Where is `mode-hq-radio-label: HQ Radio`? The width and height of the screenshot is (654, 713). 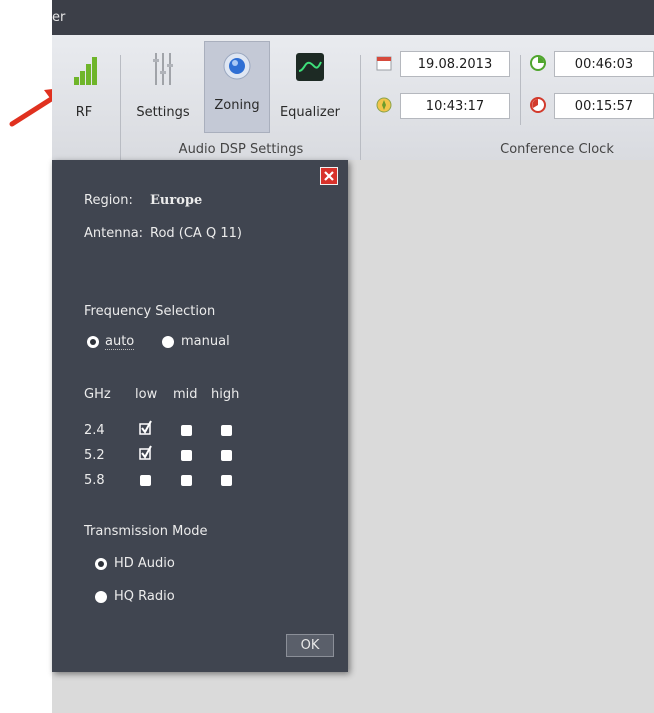 mode-hq-radio-label: HQ Radio is located at coordinates (144, 596).